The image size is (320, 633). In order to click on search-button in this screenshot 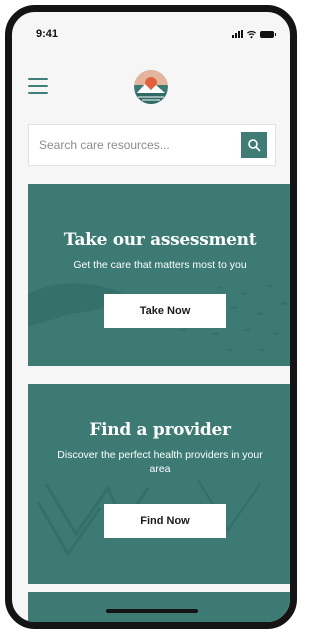, I will do `click(254, 145)`.